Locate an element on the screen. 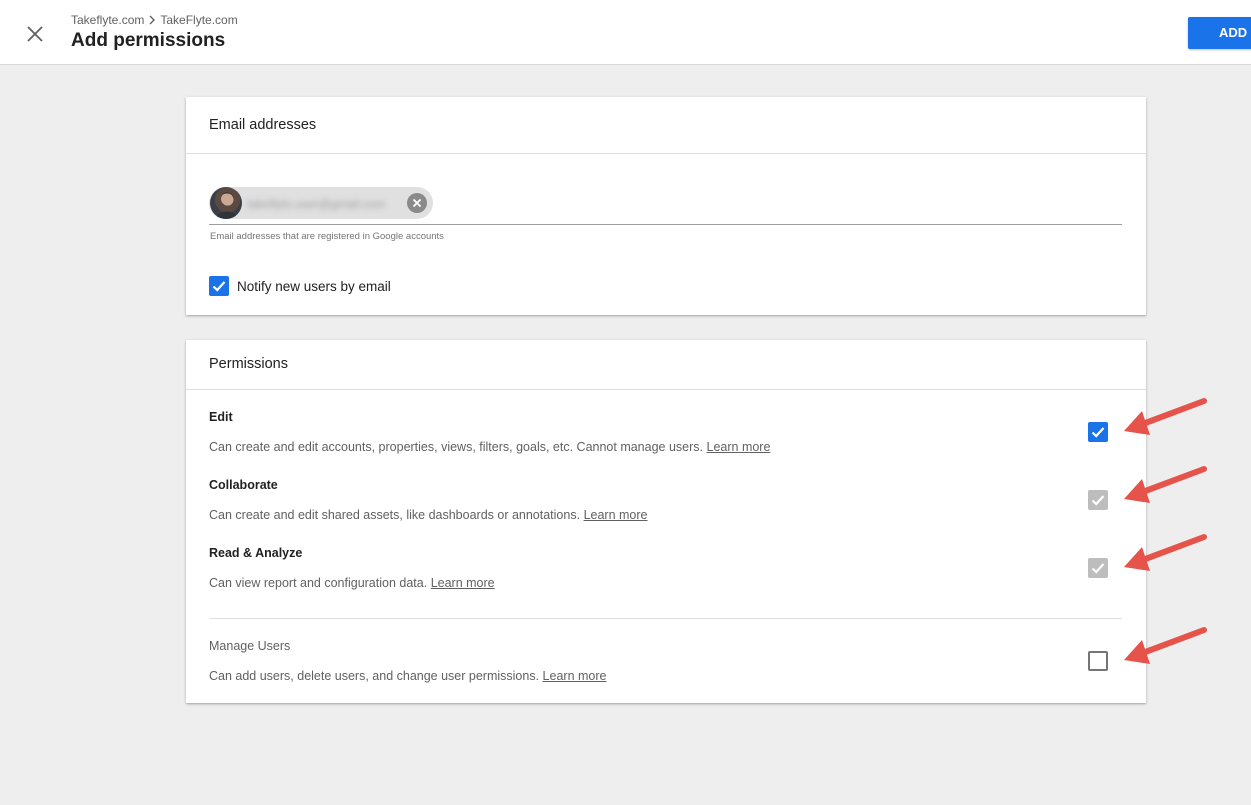  email-chip: takeflyte.user@gmail.com is located at coordinates (321, 203).